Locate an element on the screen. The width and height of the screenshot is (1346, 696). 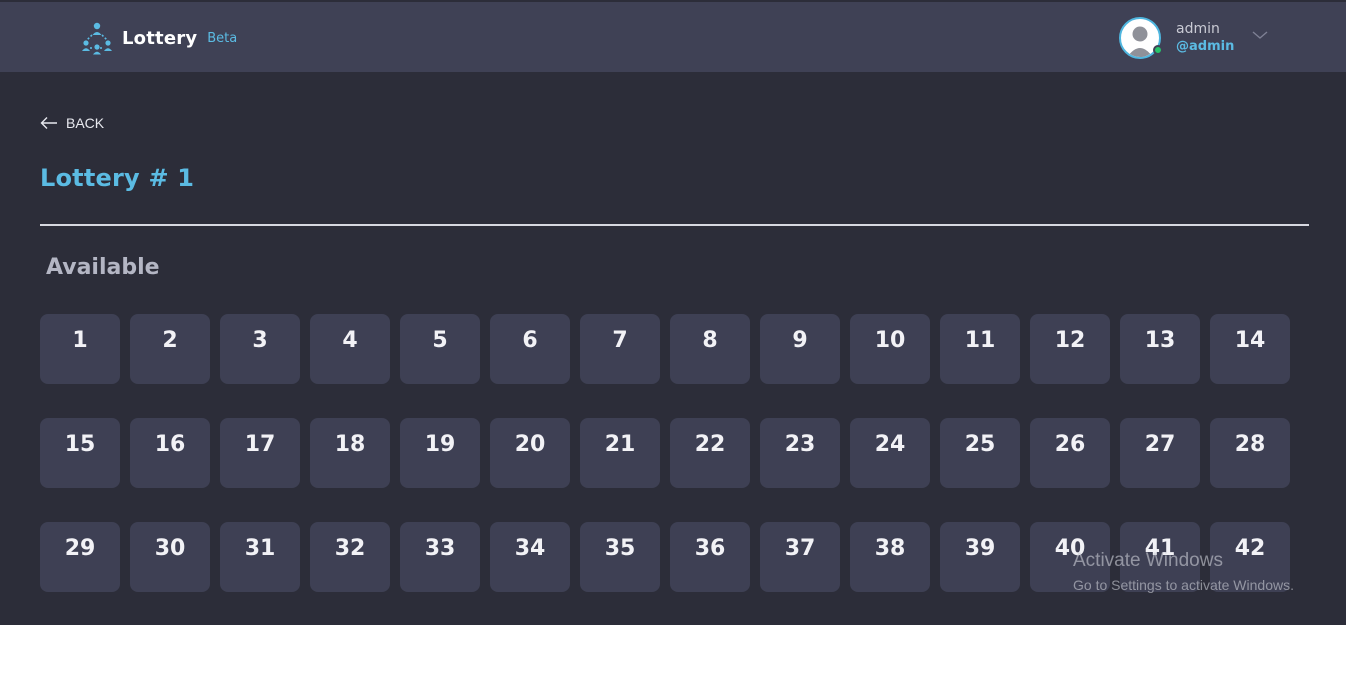
number-tile: 20 is located at coordinates (530, 453).